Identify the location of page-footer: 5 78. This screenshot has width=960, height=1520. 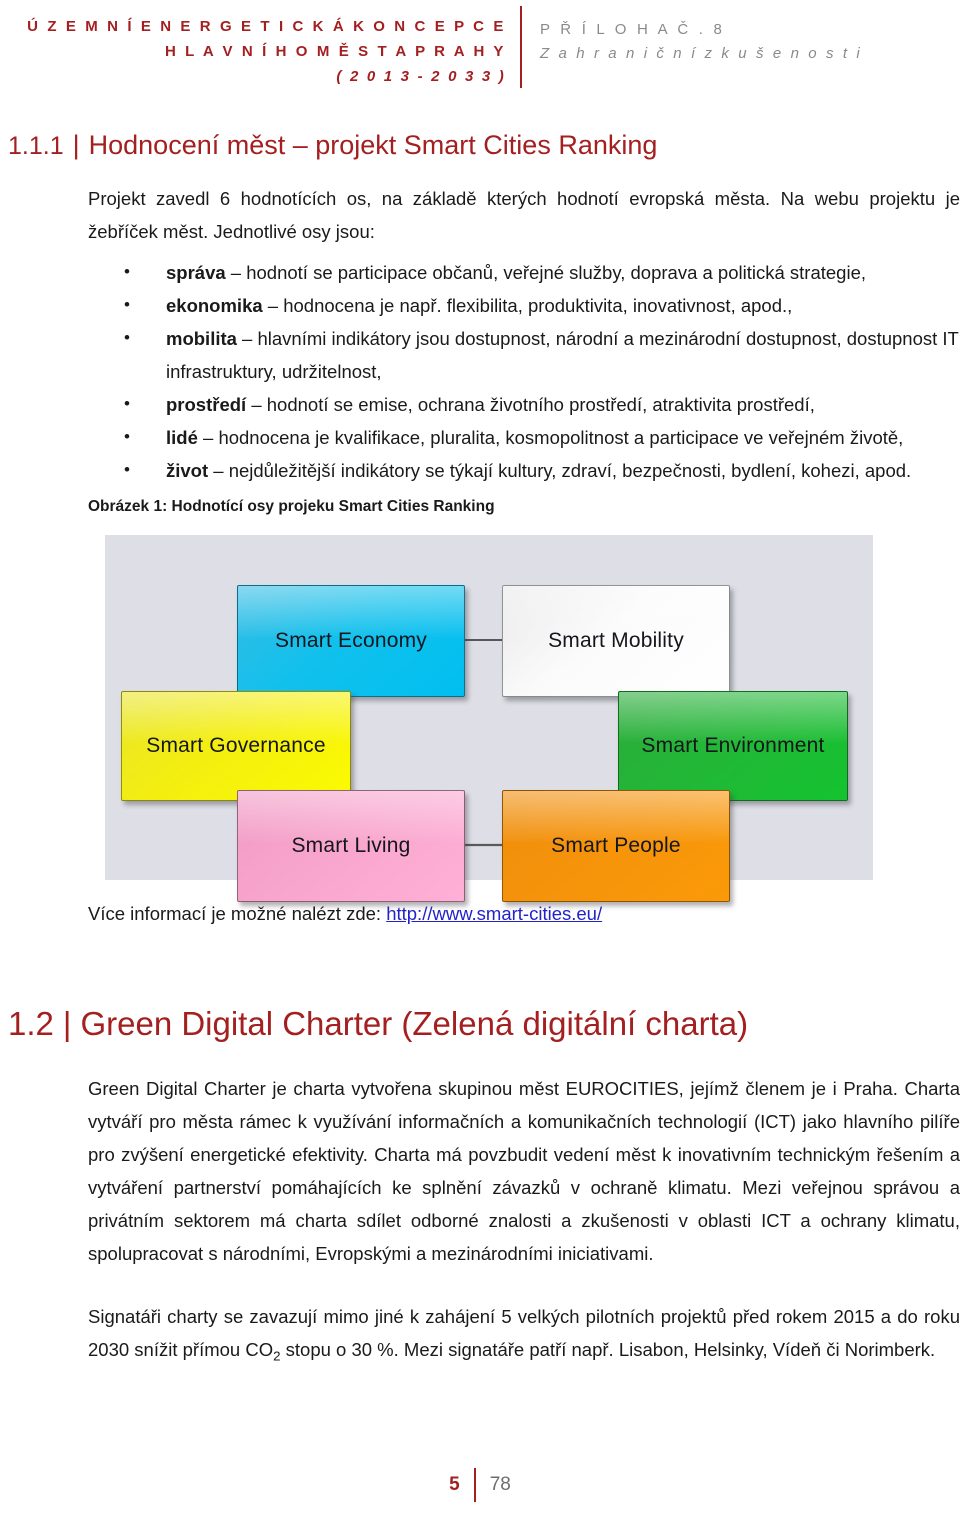
(480, 1485).